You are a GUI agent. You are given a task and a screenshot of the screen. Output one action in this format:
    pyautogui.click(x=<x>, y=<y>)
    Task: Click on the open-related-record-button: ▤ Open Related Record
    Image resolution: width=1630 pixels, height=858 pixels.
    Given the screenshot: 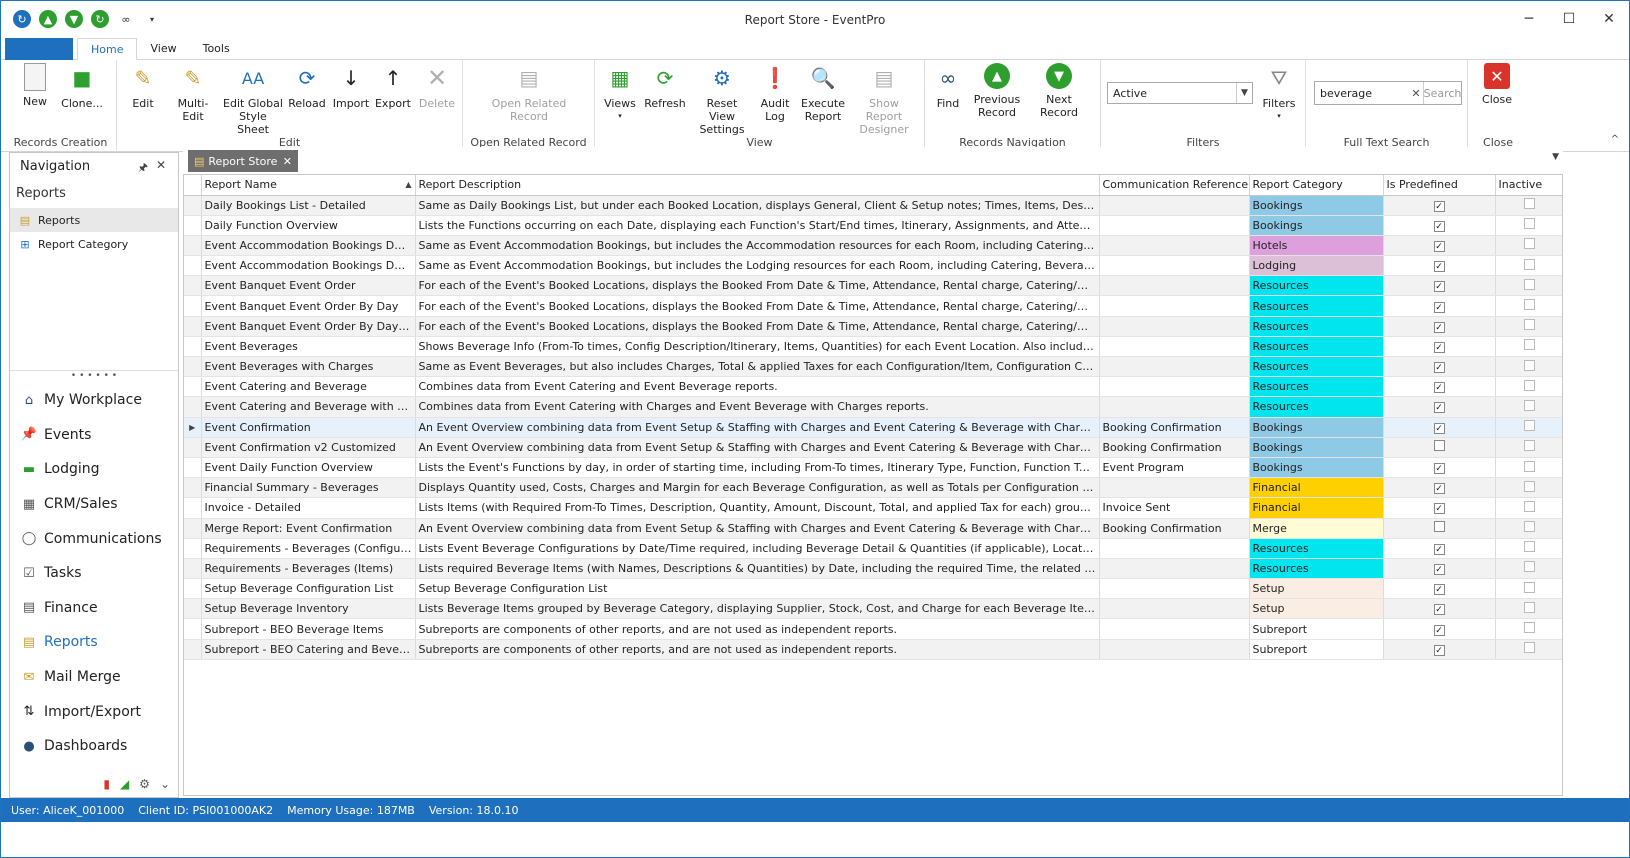 What is the action you would take?
    pyautogui.click(x=529, y=93)
    